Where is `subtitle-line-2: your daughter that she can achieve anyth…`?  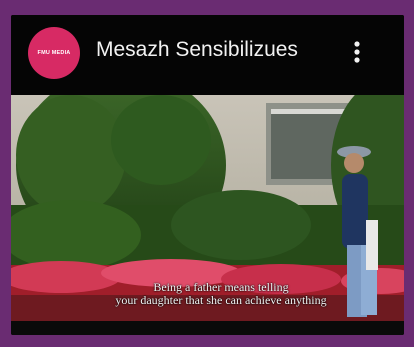 subtitle-line-2: your daughter that she can achieve anyth… is located at coordinates (221, 300).